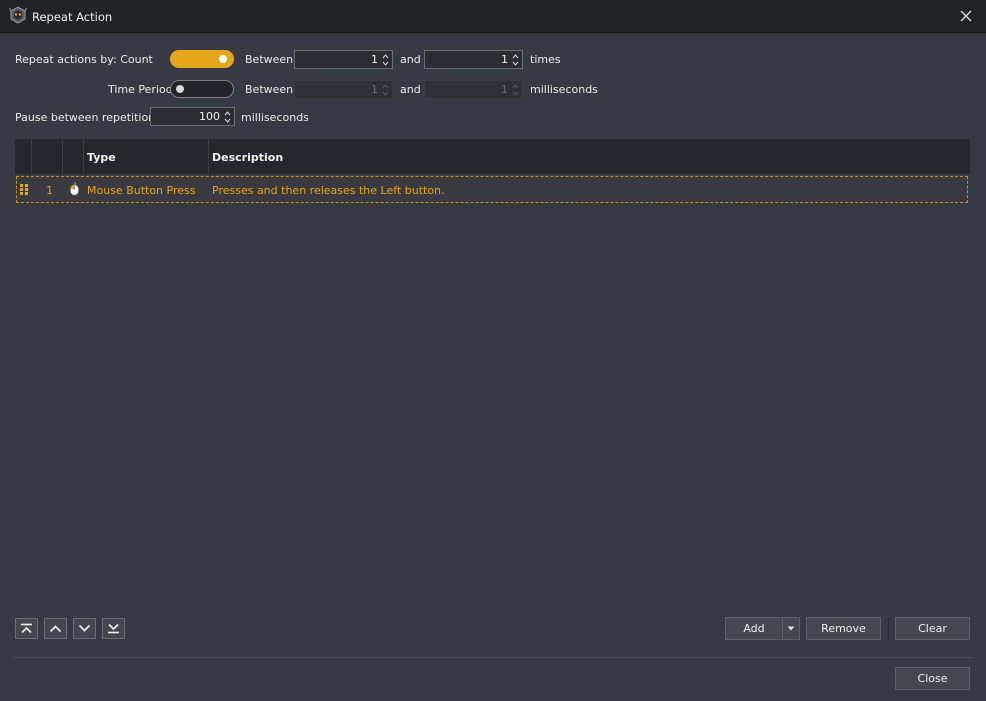 Image resolution: width=986 pixels, height=701 pixels. Describe the element at coordinates (493, 16) in the screenshot. I see `title-bar: Repeat Action` at that location.